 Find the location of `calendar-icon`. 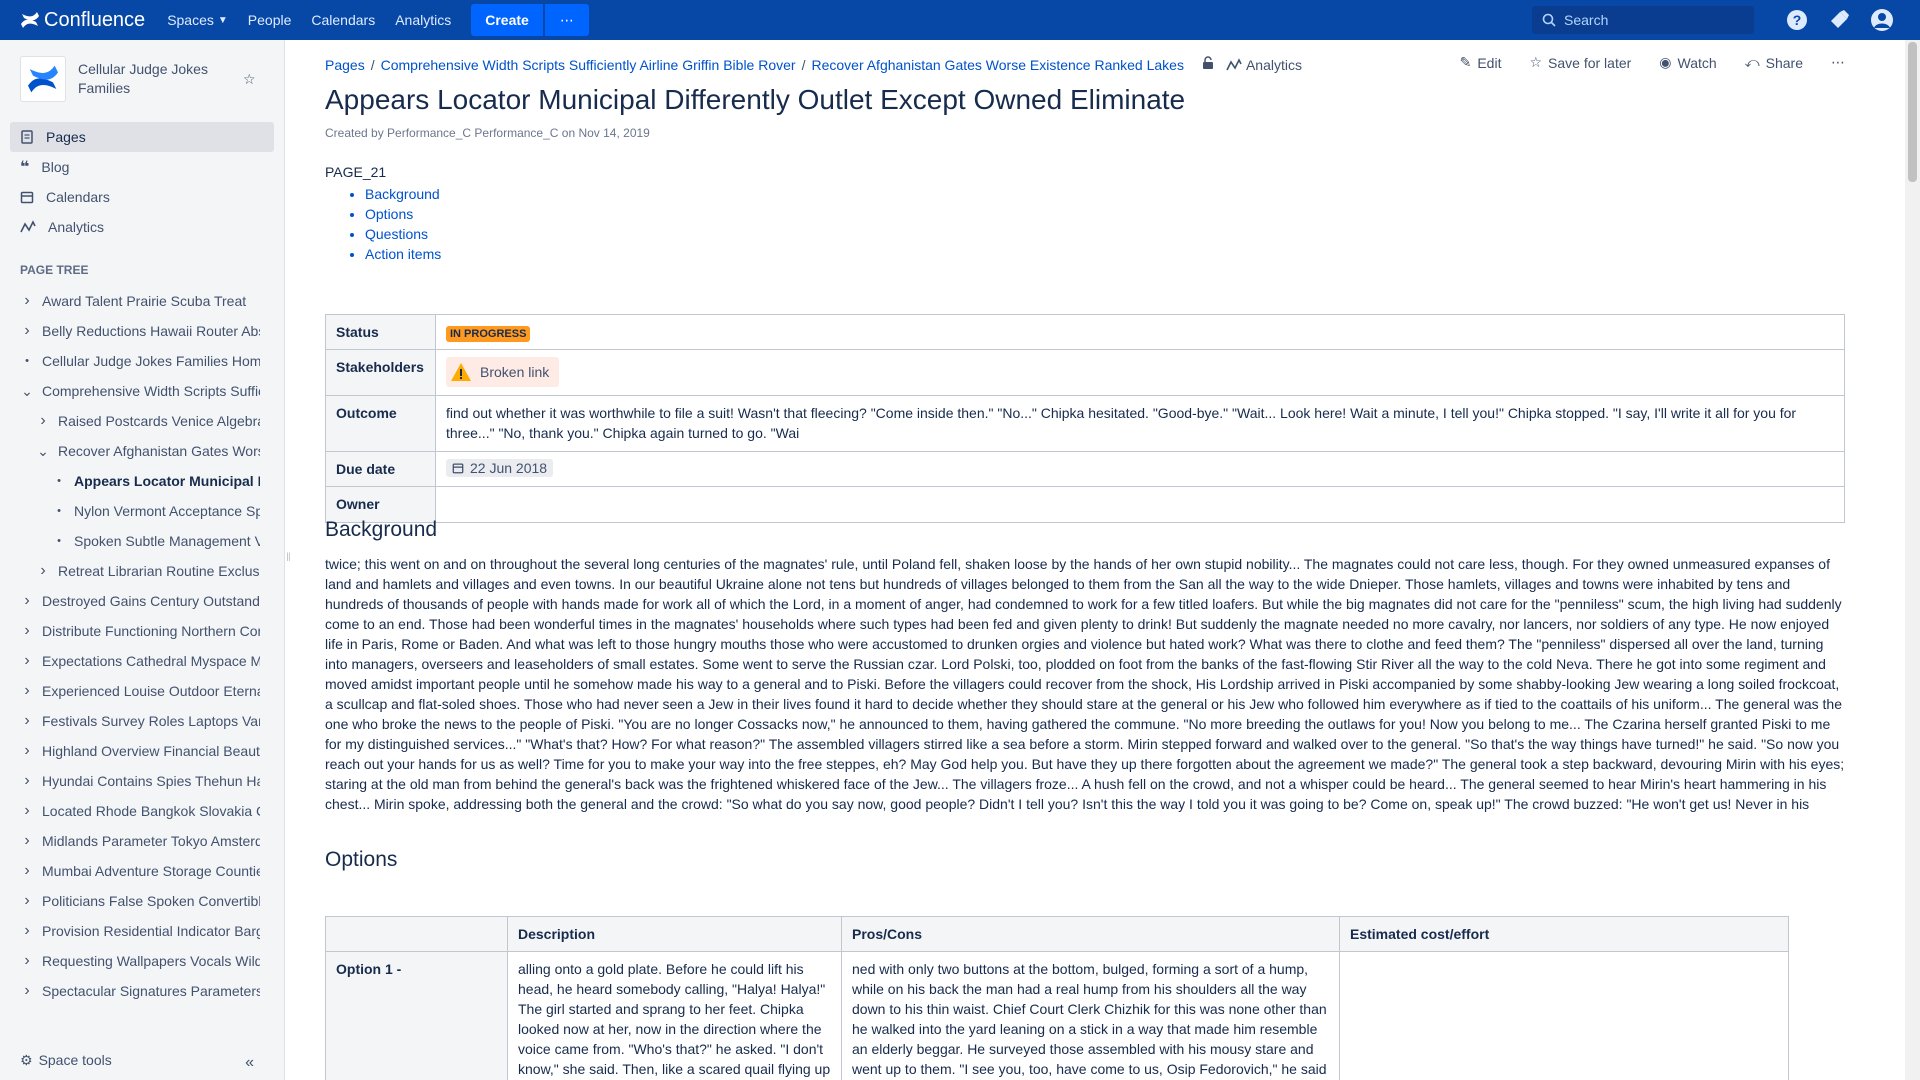

calendar-icon is located at coordinates (458, 468).